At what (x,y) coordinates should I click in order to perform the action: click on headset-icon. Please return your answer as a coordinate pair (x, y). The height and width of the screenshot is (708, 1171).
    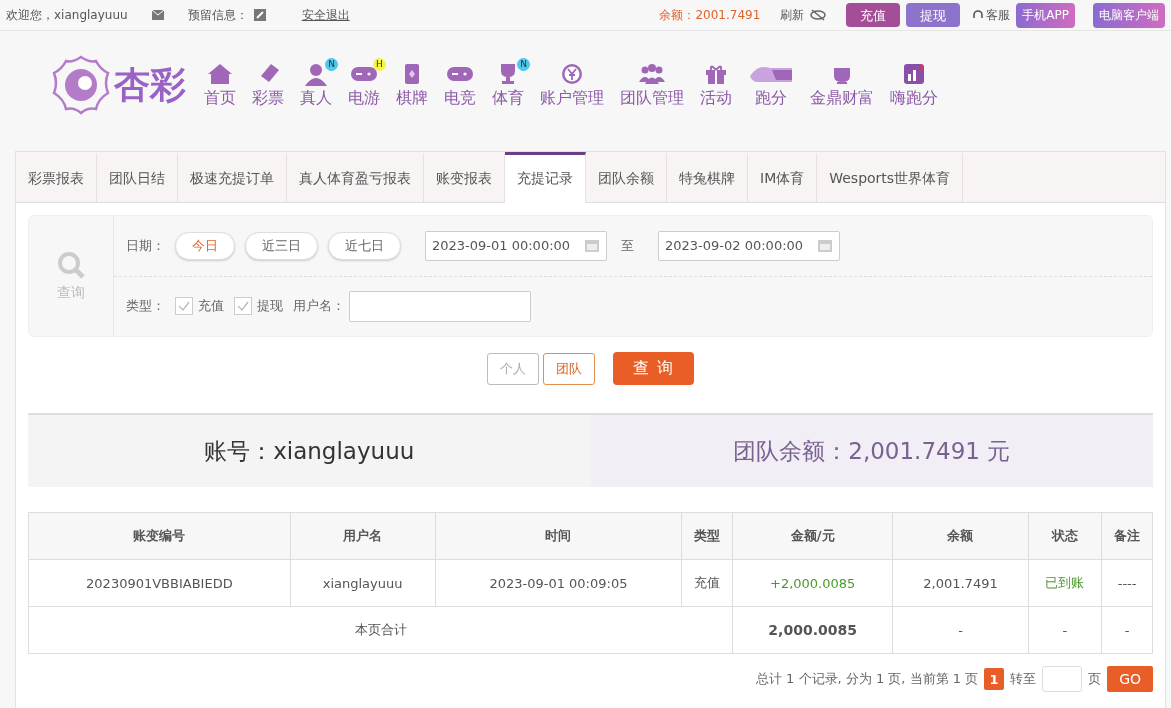
    Looking at the image, I should click on (978, 15).